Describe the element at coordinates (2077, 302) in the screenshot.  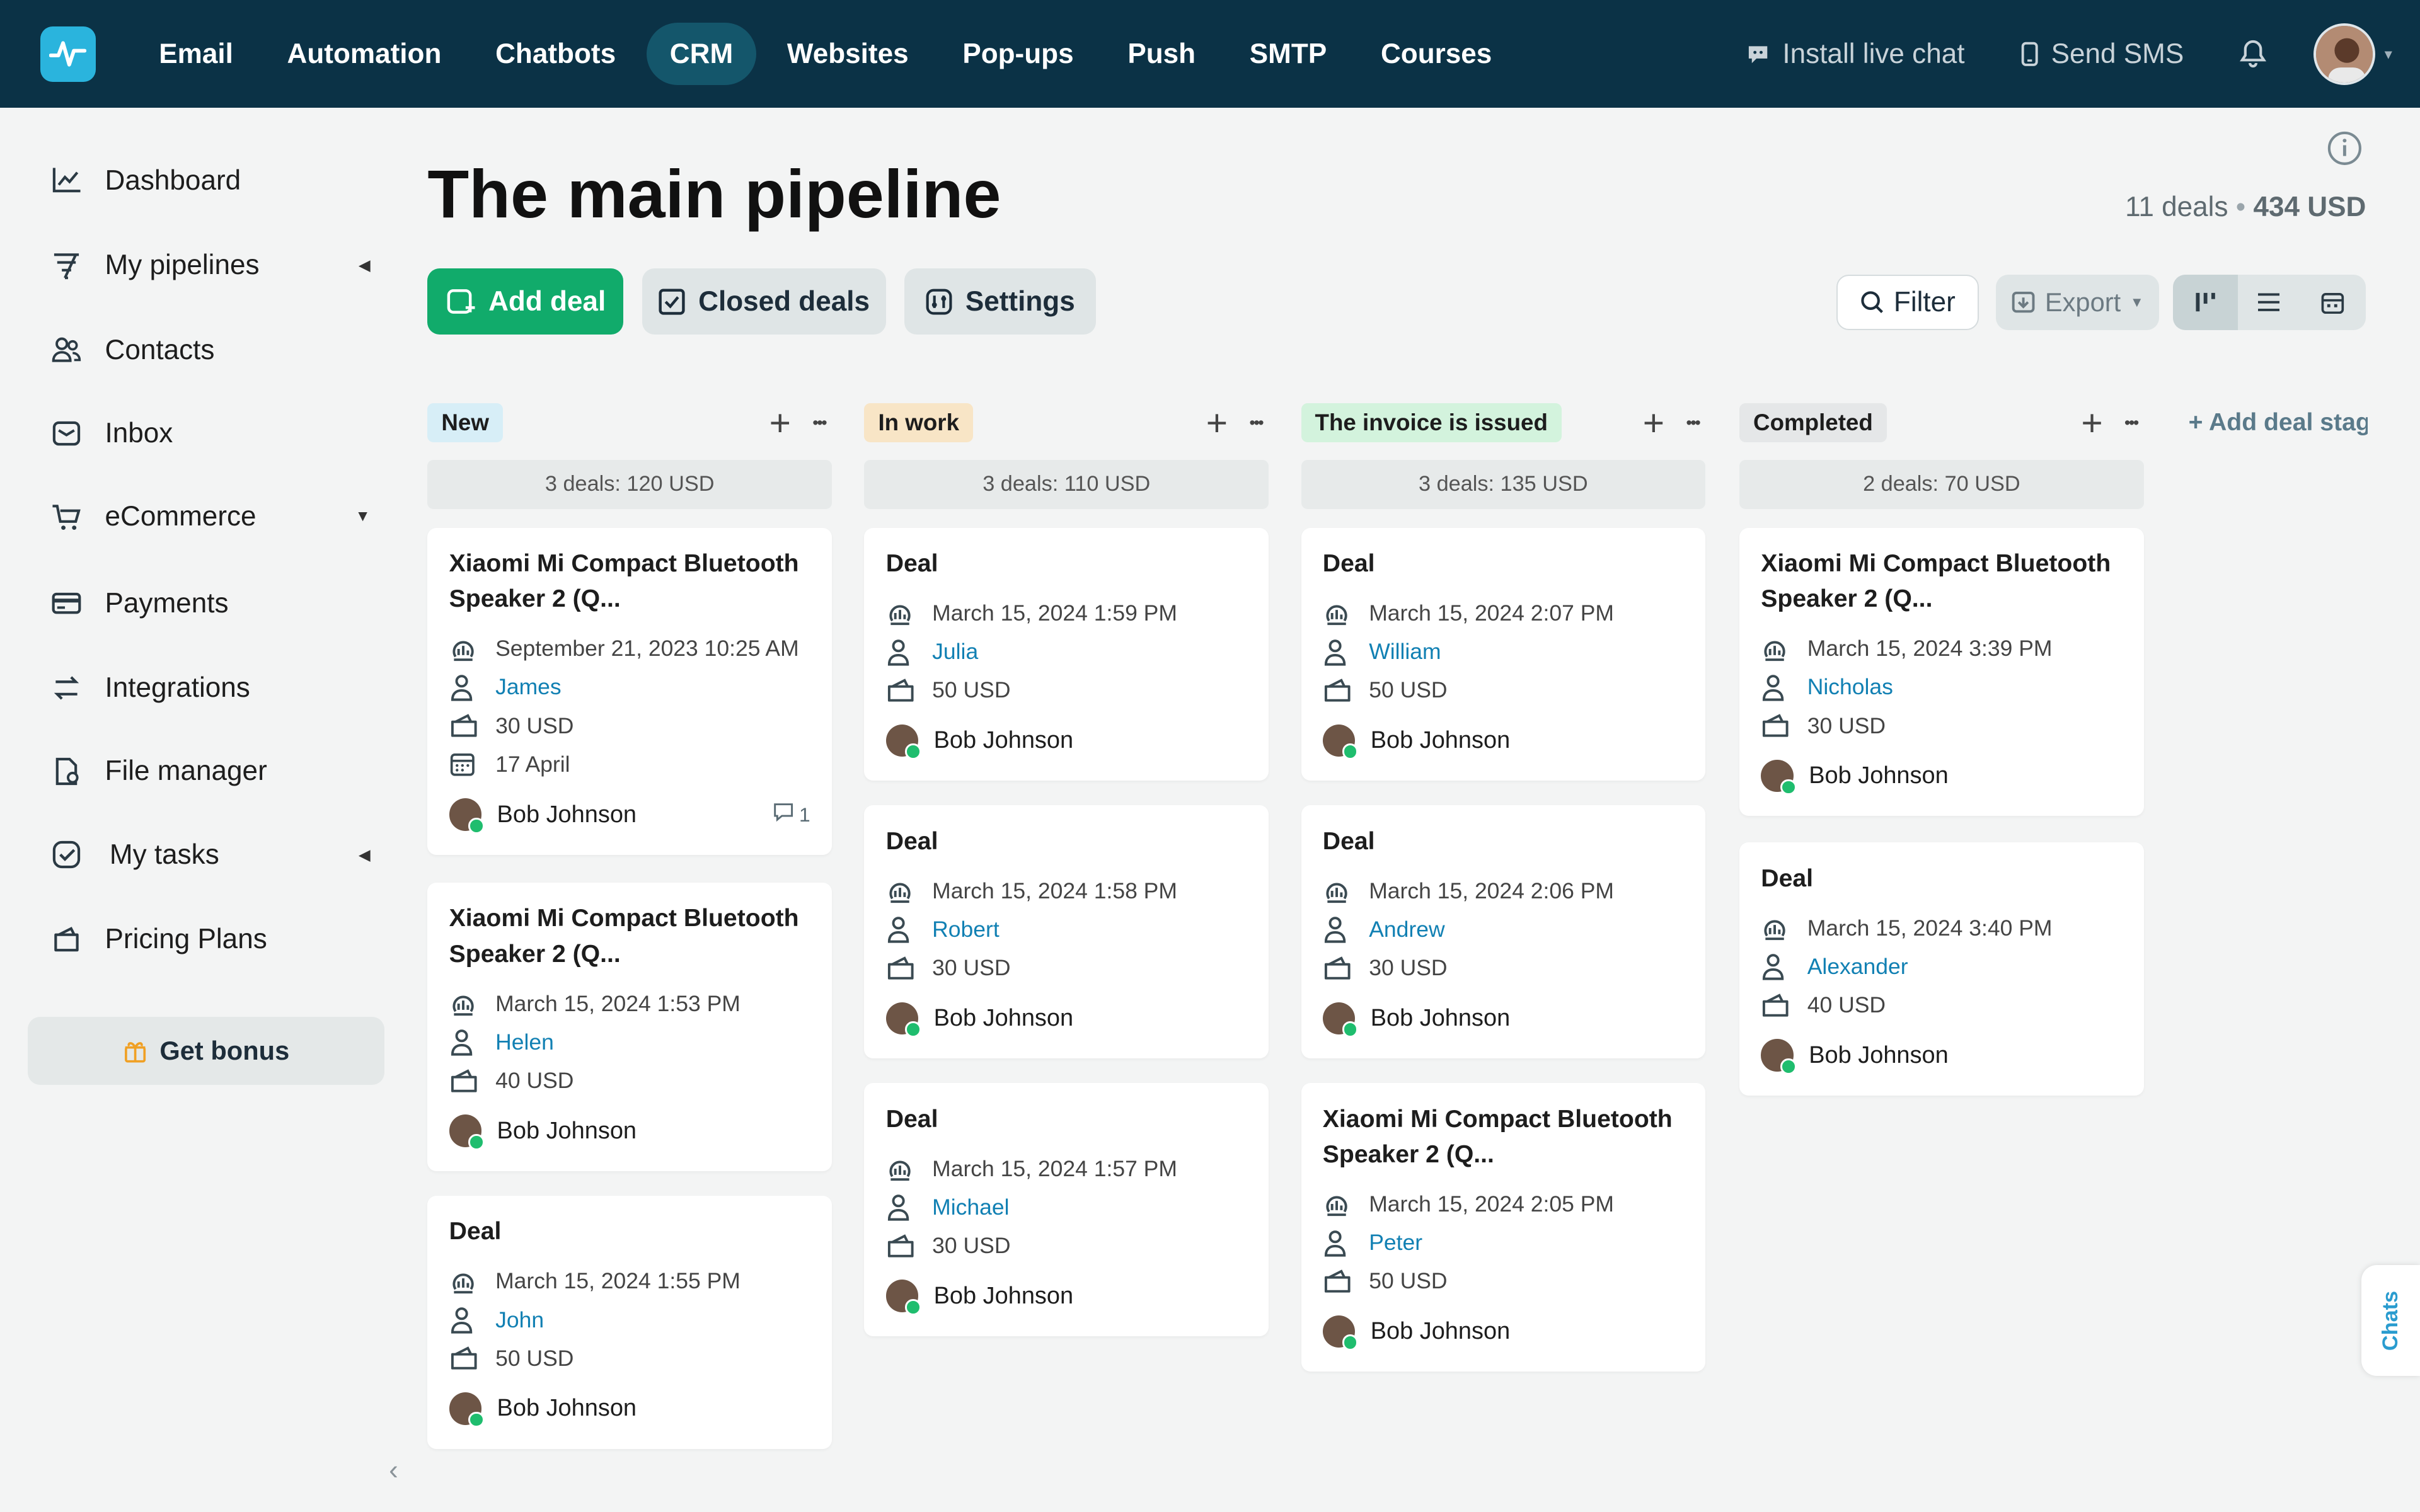
I see `export-button: Export ▼` at that location.